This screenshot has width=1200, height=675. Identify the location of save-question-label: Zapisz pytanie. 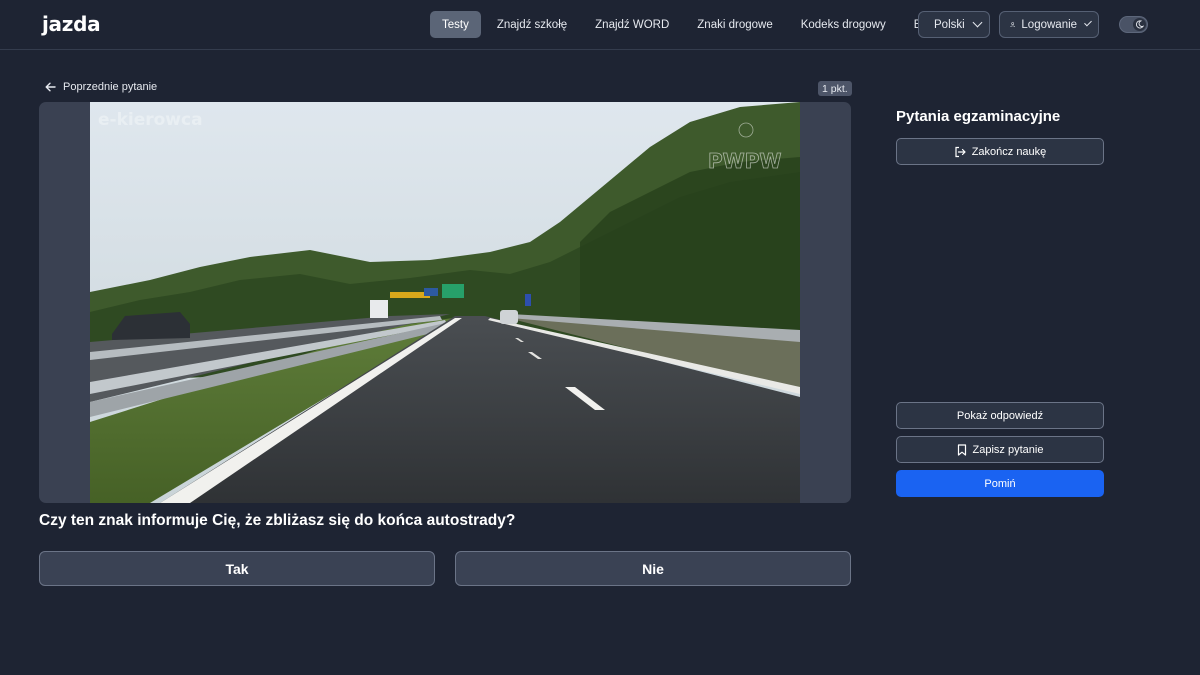
(1008, 449).